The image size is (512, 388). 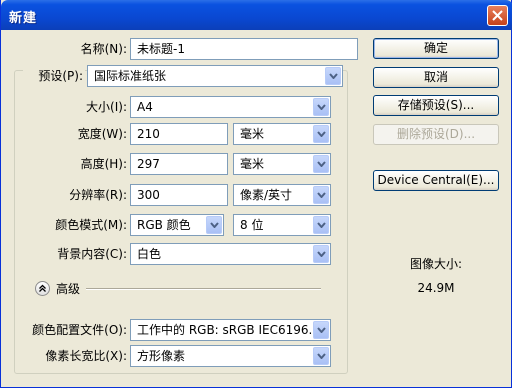 I want to click on window-title: 新建, so click(x=23, y=18).